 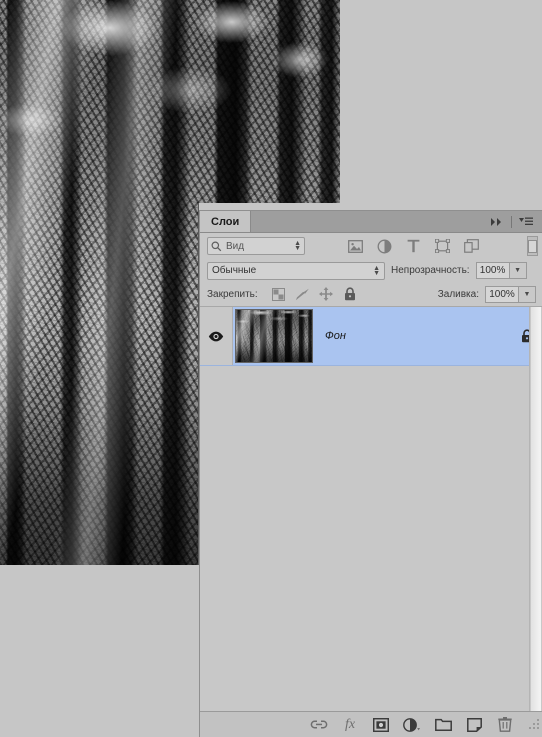 What do you see at coordinates (474, 725) in the screenshot?
I see `new-layer-icon` at bounding box center [474, 725].